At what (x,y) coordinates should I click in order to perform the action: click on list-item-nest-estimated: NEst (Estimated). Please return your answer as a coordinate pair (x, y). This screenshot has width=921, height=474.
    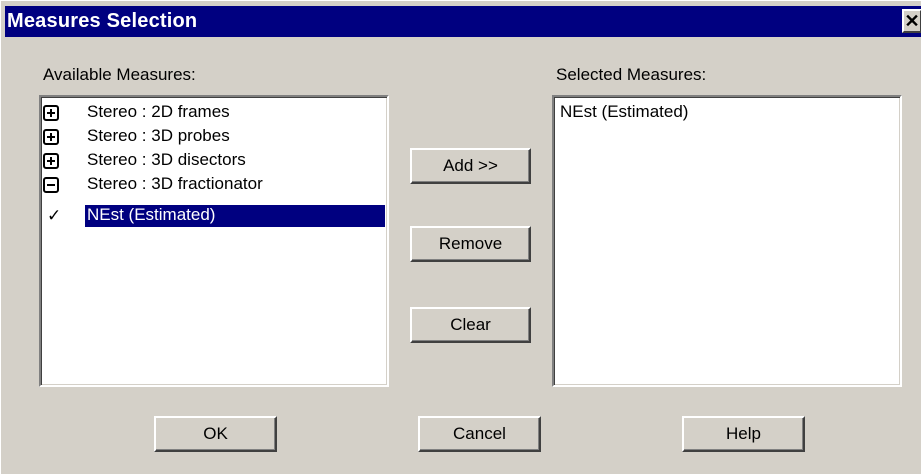
    Looking at the image, I should click on (727, 113).